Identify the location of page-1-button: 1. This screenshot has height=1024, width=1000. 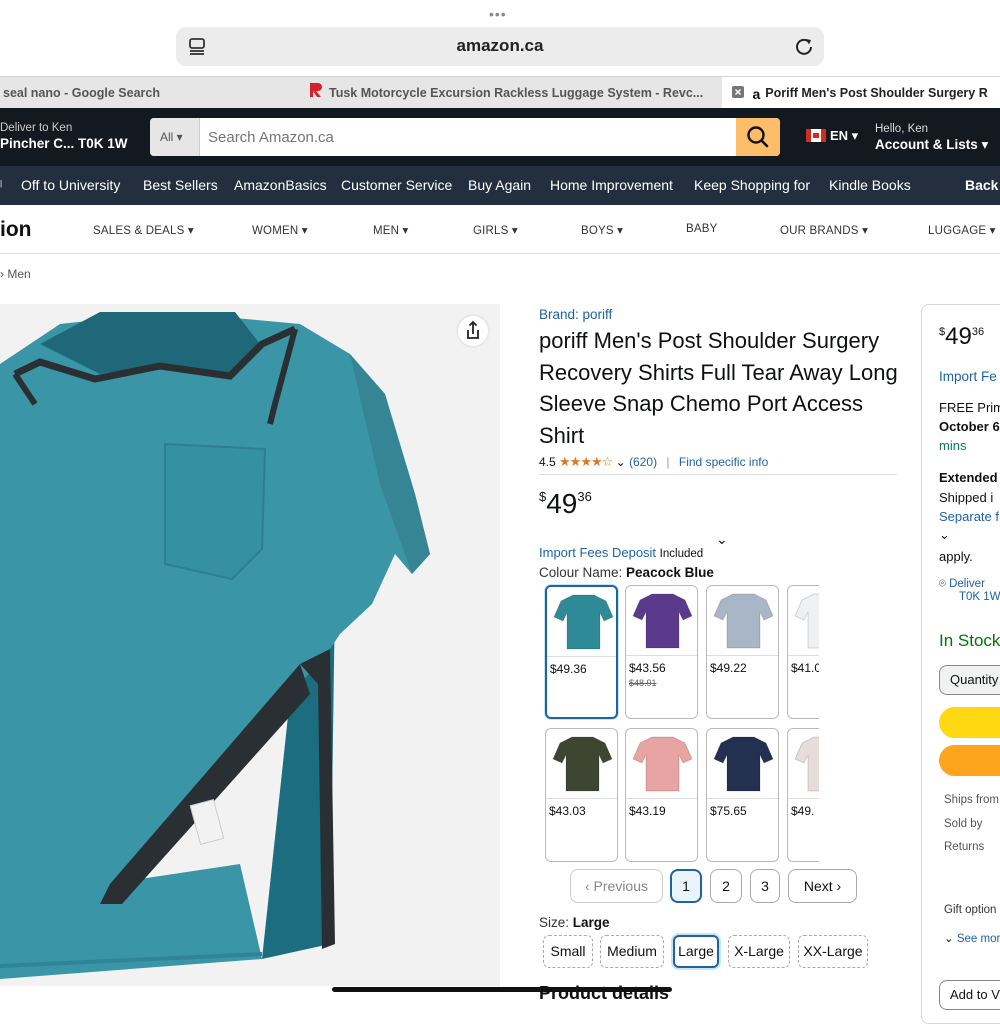
(686, 886).